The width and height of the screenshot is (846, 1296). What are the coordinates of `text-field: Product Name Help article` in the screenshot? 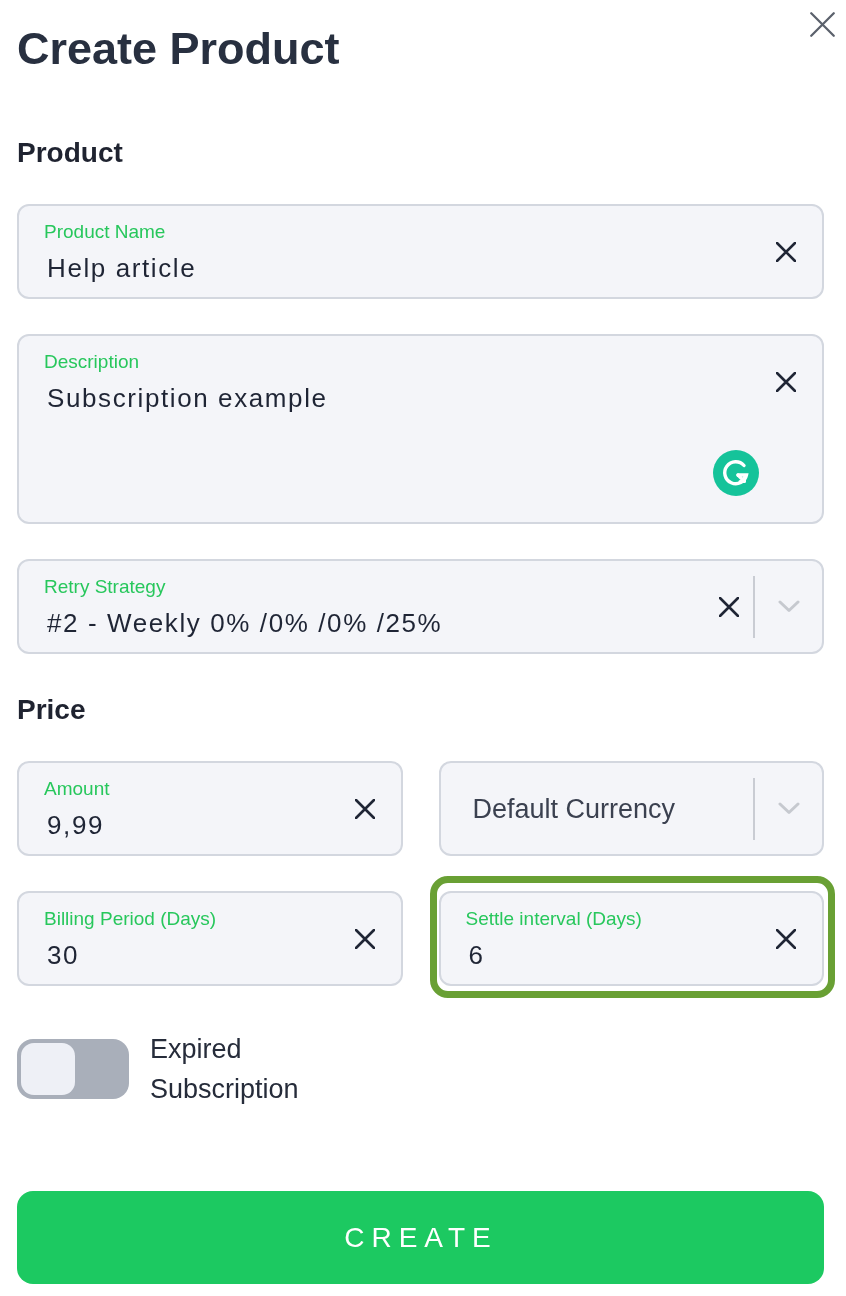 It's located at (420, 251).